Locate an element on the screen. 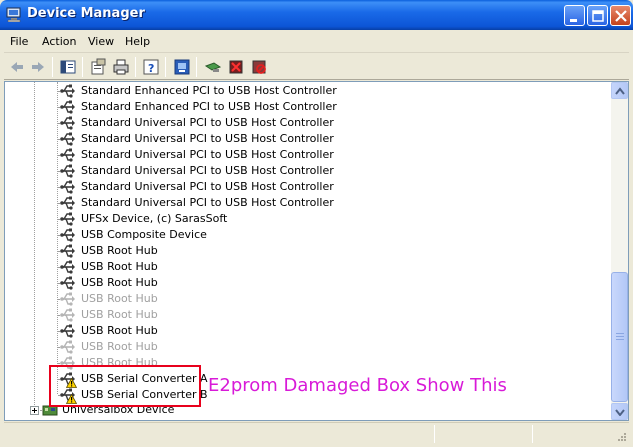  close-icon is located at coordinates (621, 16).